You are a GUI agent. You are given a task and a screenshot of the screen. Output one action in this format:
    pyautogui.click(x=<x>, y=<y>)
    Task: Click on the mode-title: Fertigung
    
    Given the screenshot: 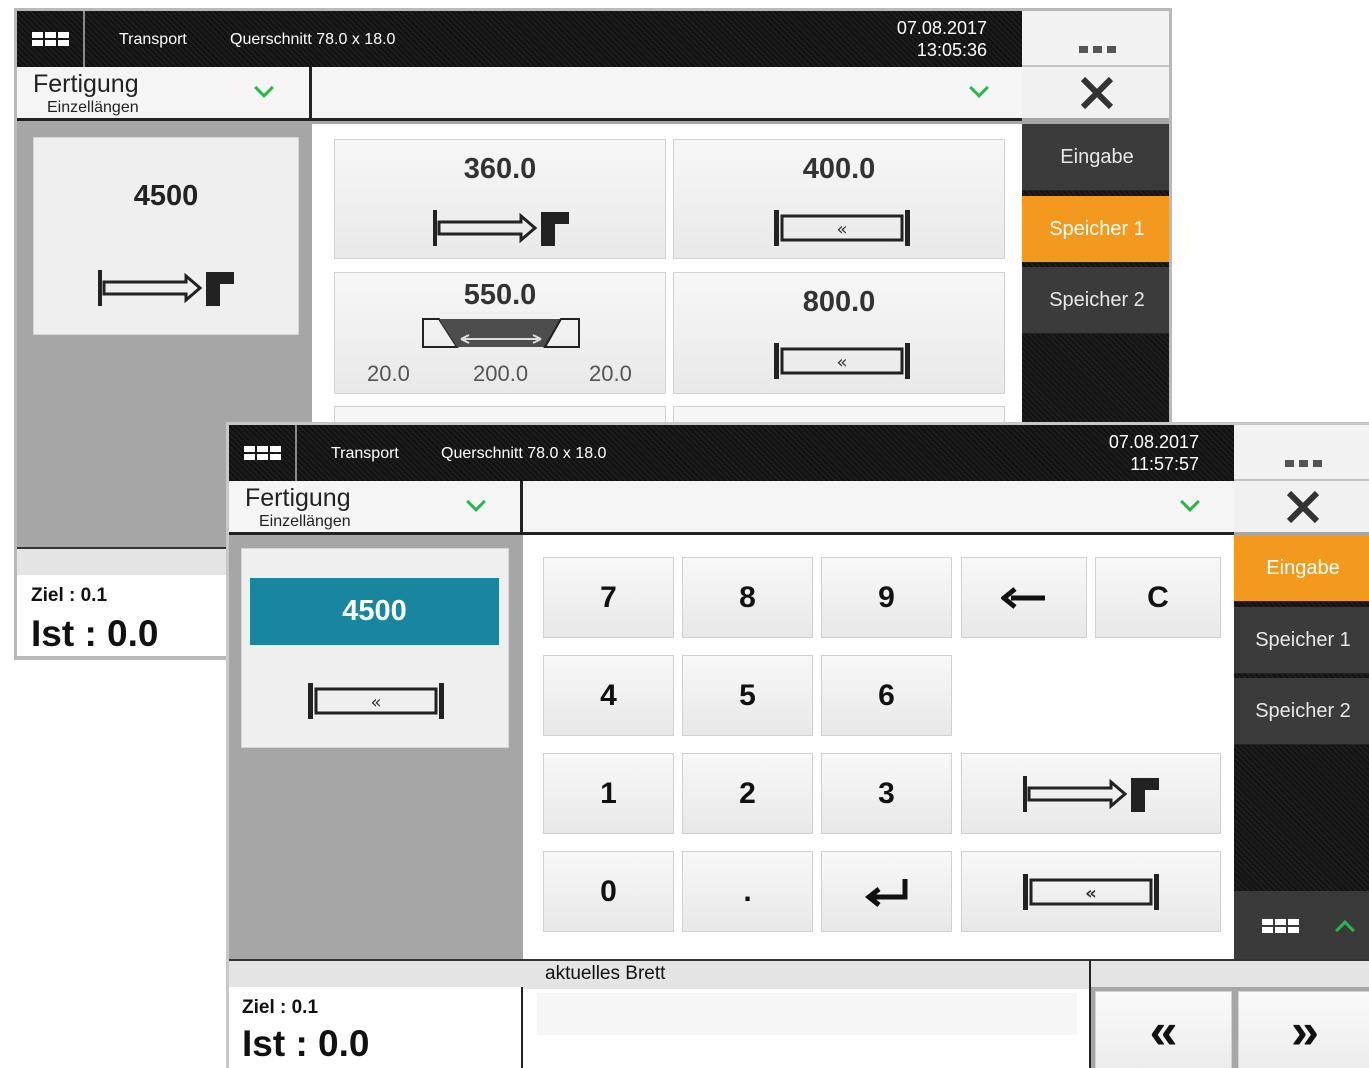 What is the action you would take?
    pyautogui.click(x=298, y=498)
    